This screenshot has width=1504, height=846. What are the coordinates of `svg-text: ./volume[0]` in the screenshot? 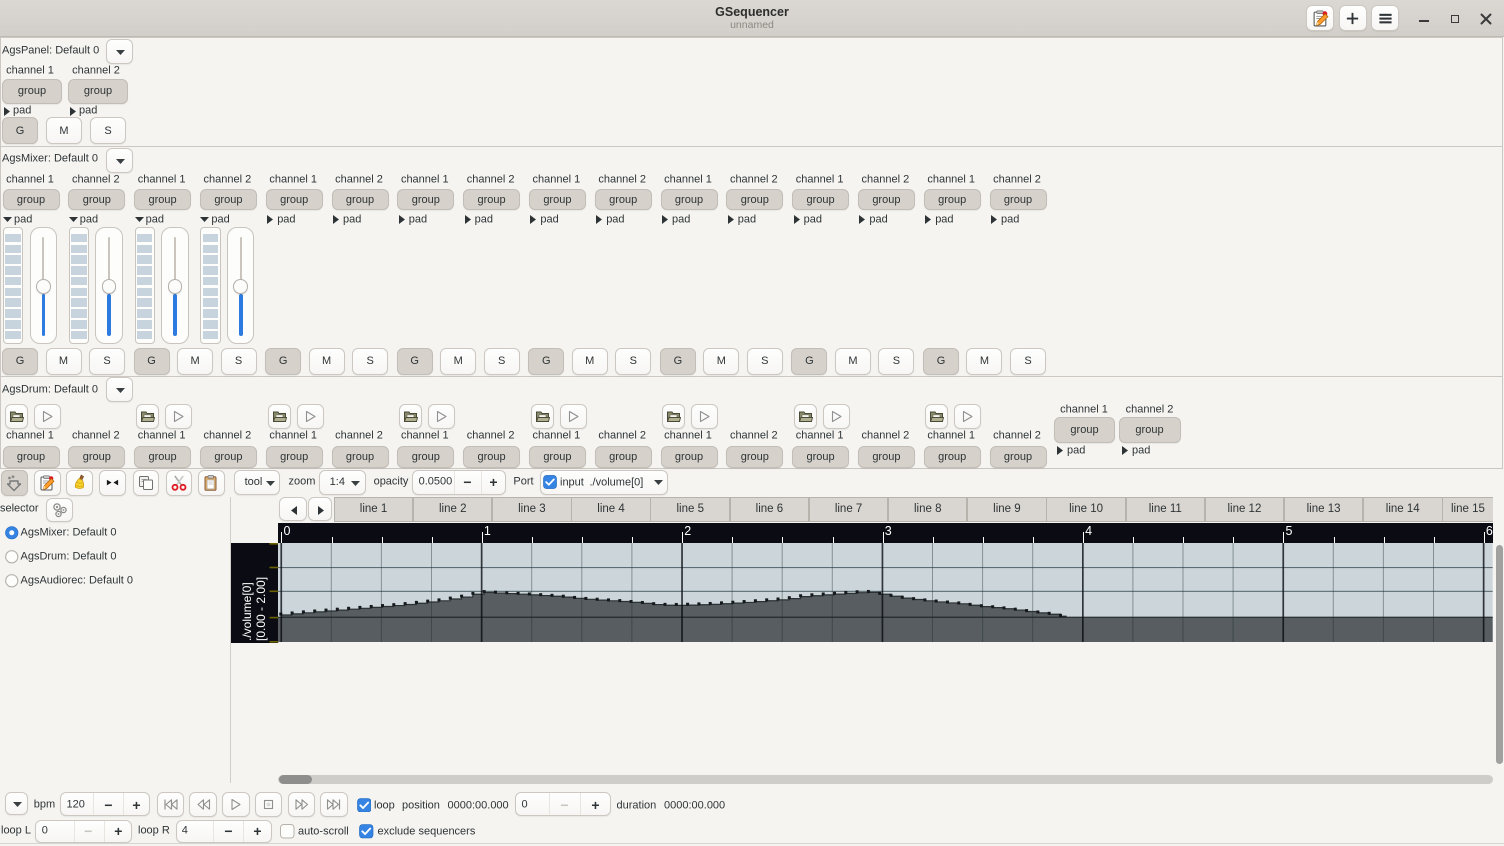 It's located at (247, 611).